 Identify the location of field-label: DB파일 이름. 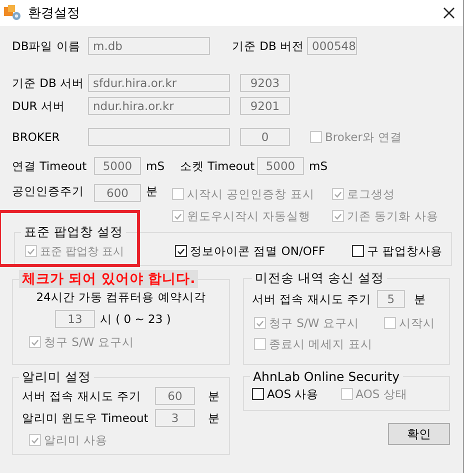
(47, 46).